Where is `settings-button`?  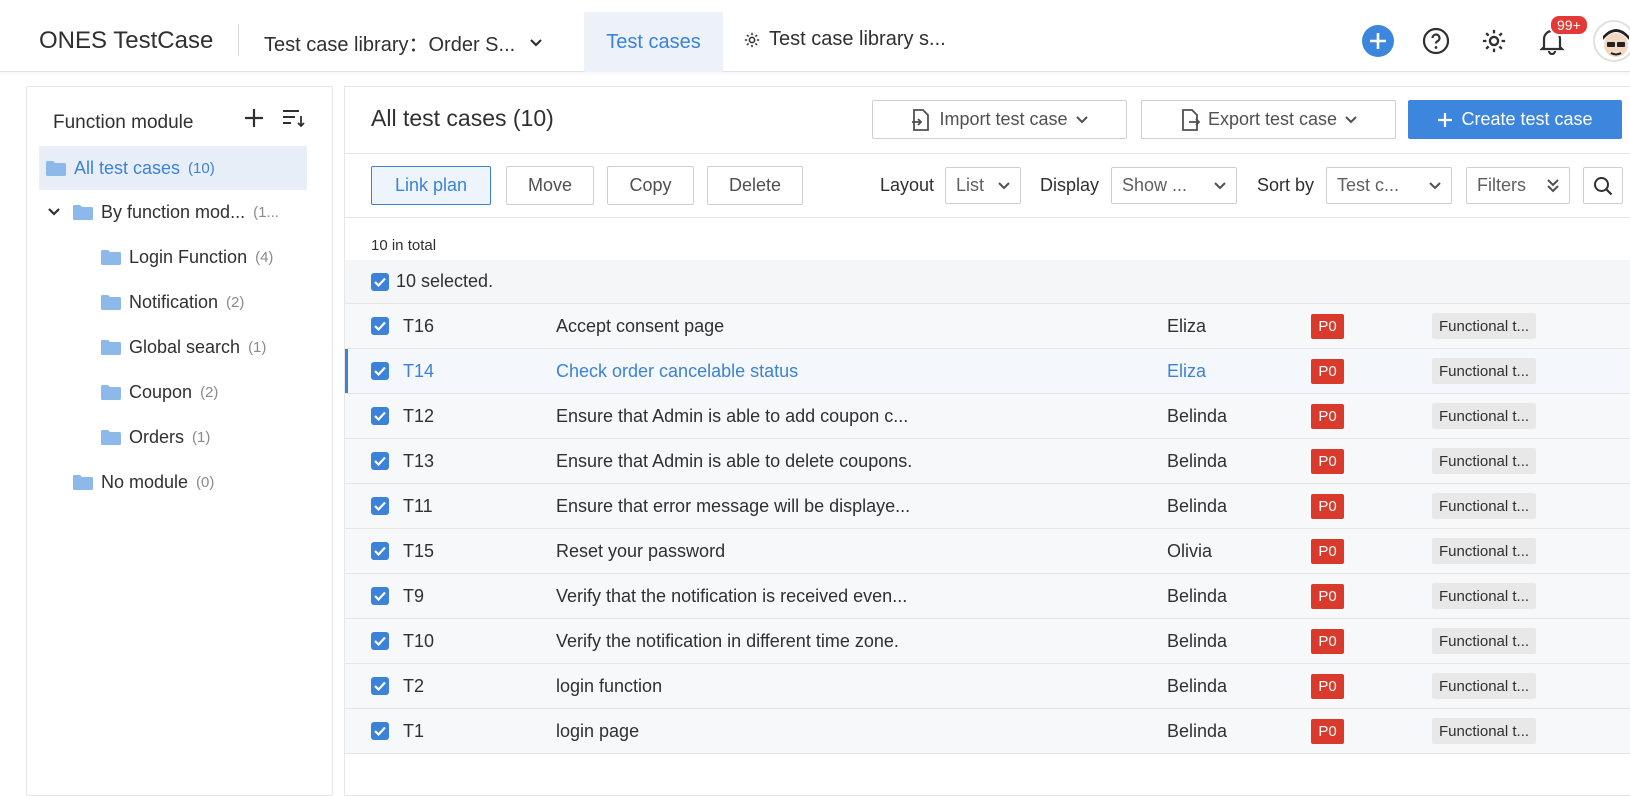
settings-button is located at coordinates (1494, 41).